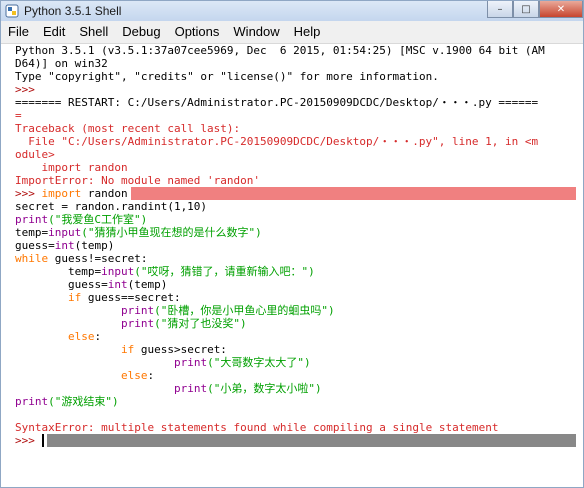 Image resolution: width=584 pixels, height=488 pixels. What do you see at coordinates (12, 11) in the screenshot?
I see `python-idle-icon` at bounding box center [12, 11].